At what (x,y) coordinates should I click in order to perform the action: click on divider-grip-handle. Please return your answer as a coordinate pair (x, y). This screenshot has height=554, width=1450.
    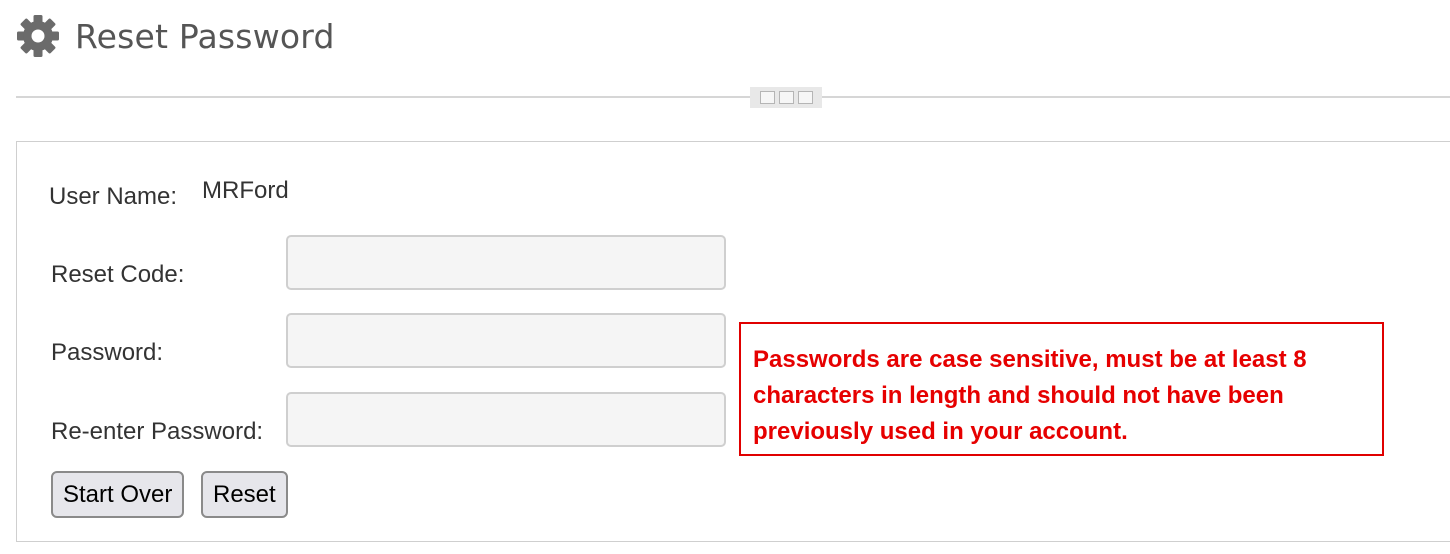
    Looking at the image, I should click on (786, 97).